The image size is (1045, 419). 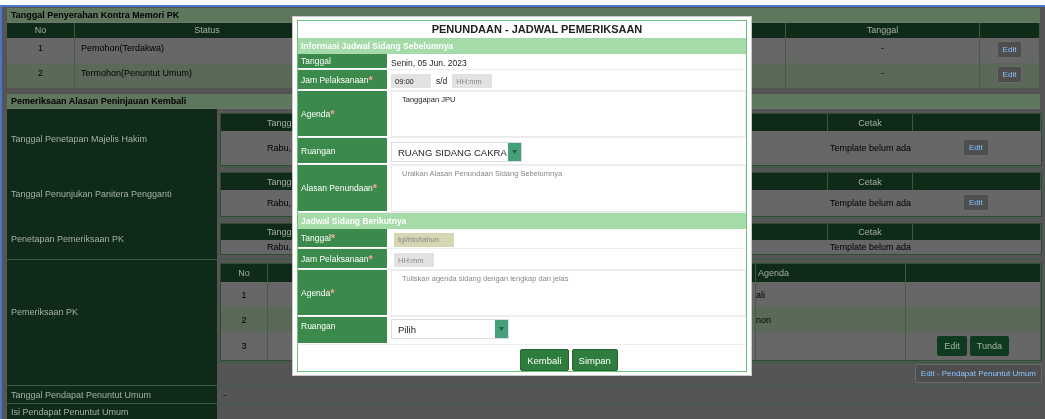 I want to click on row-label: Pemeriksaan PK, so click(x=45, y=311).